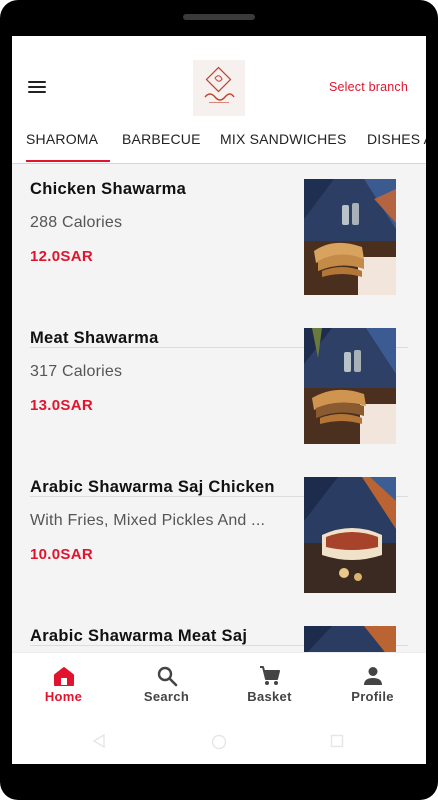  Describe the element at coordinates (61, 256) in the screenshot. I see `item-price: 12.0SAR` at that location.